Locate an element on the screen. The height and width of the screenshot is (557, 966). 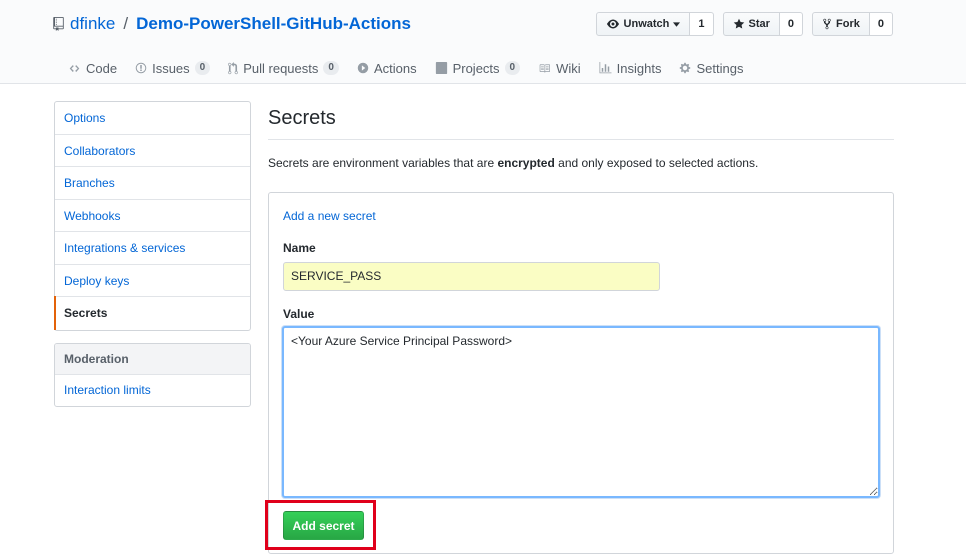
tab-label: Actions is located at coordinates (395, 68).